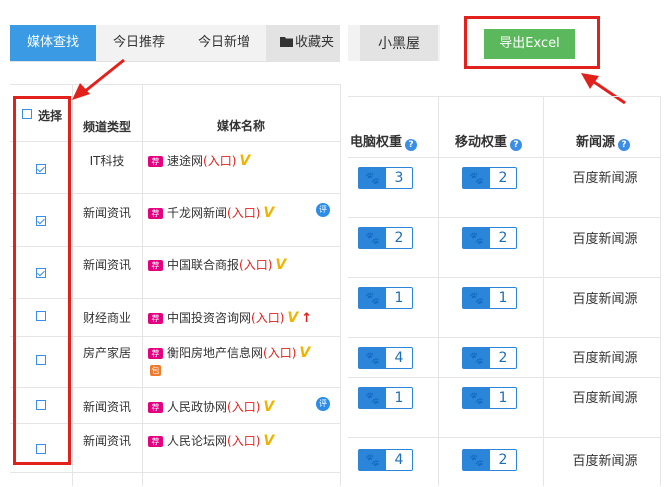  What do you see at coordinates (481, 142) in the screenshot?
I see `header-mobile-weight-label: 移动权重` at bounding box center [481, 142].